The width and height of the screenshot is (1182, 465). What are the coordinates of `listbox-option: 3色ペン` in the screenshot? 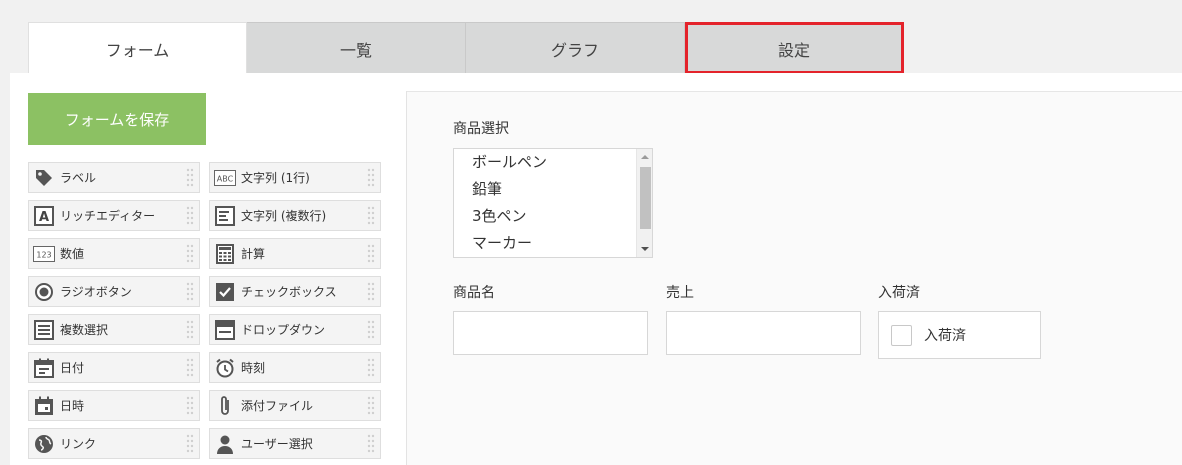 It's located at (553, 216).